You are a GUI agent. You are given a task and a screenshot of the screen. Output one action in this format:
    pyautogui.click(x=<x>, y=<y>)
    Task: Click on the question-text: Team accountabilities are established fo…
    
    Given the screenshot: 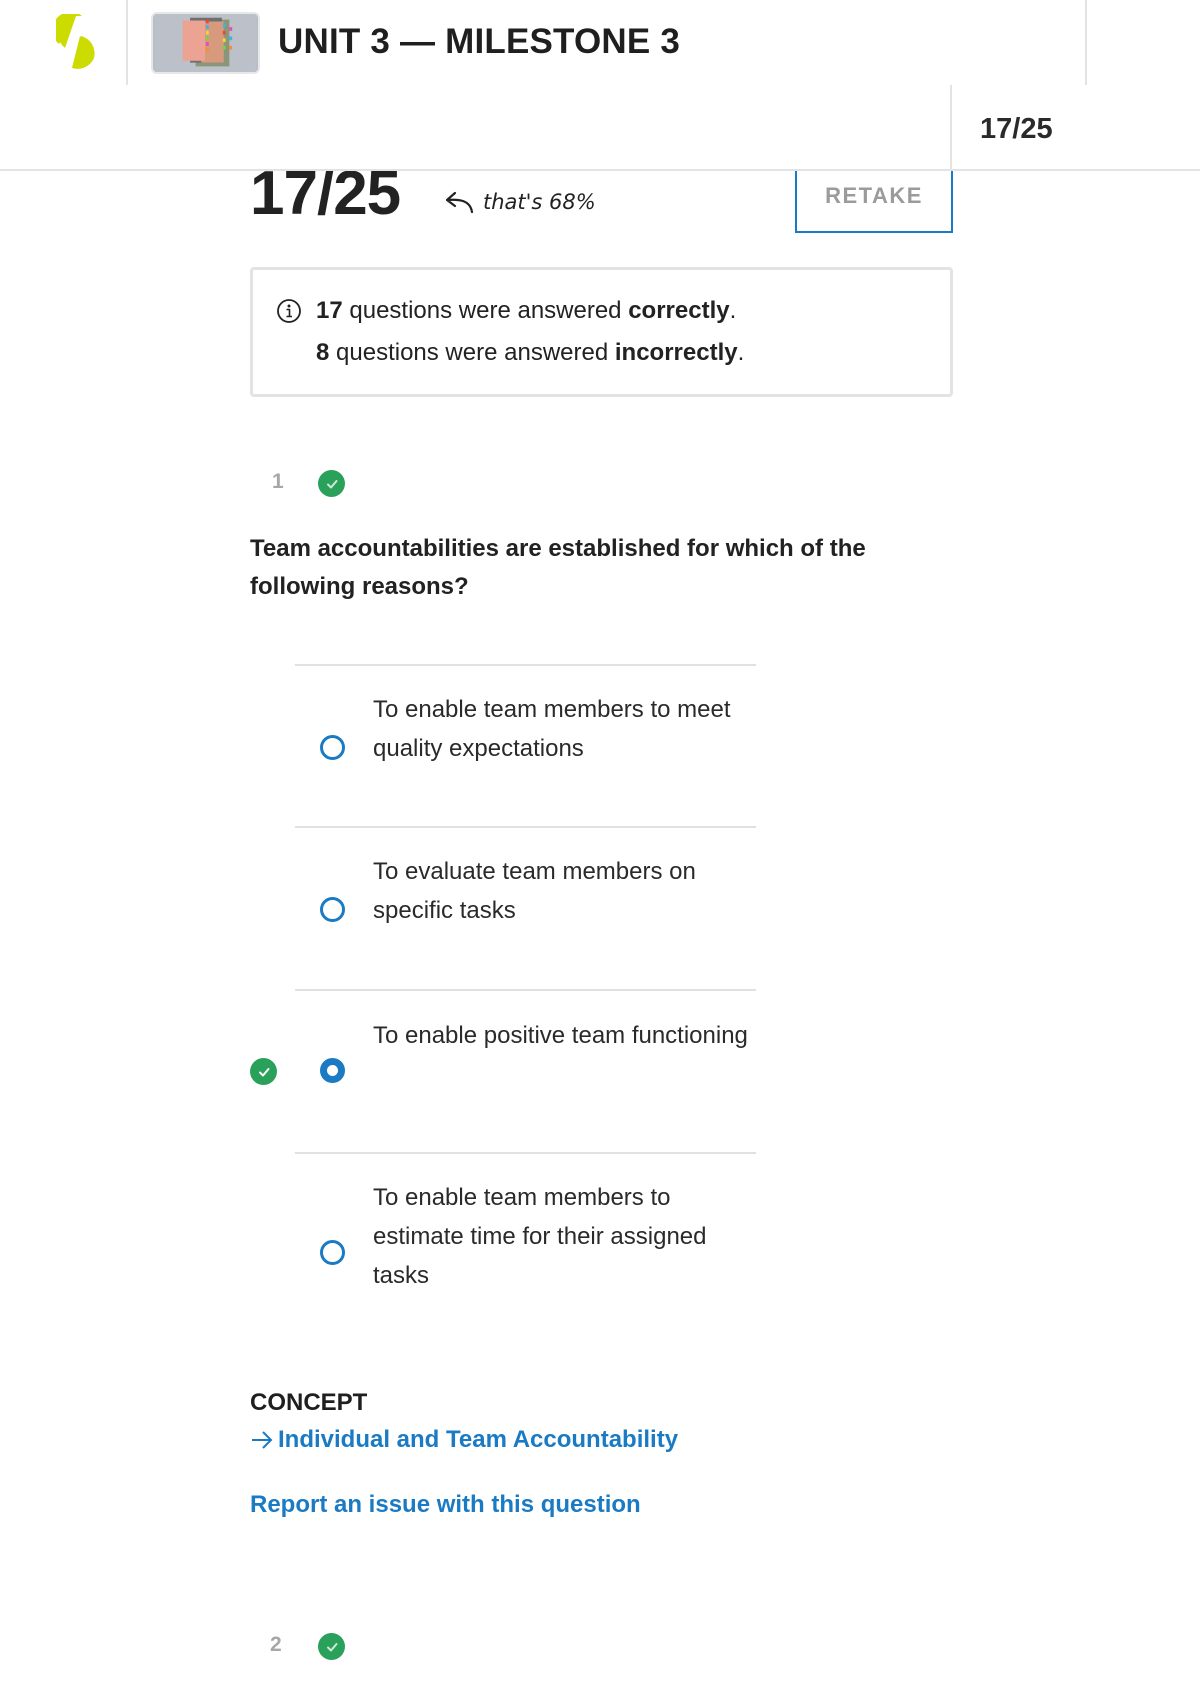 What is the action you would take?
    pyautogui.click(x=558, y=567)
    